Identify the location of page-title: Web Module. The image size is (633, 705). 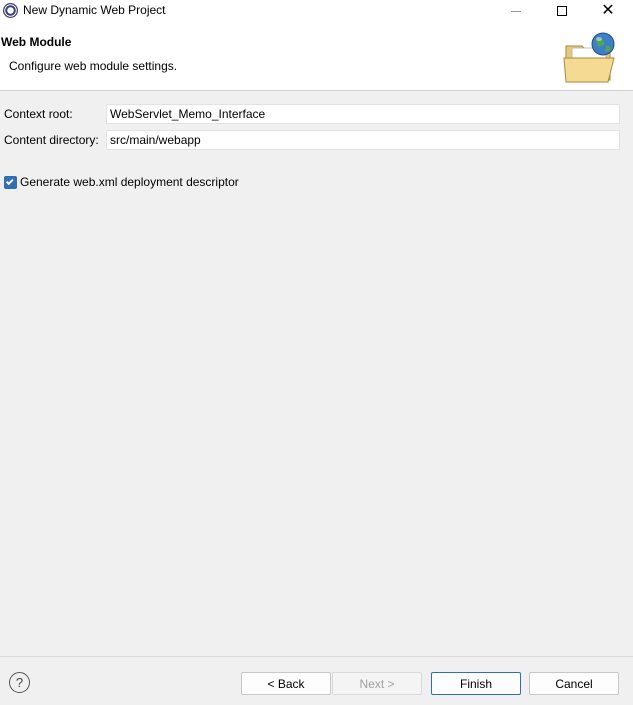
(36, 42).